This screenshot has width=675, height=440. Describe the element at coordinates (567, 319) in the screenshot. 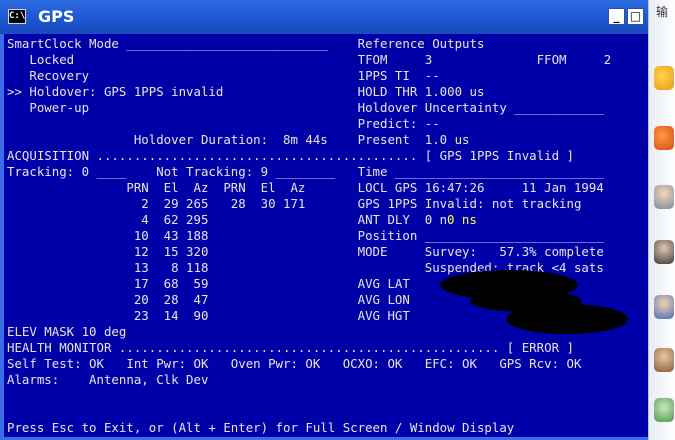

I see `redaction-mark` at that location.